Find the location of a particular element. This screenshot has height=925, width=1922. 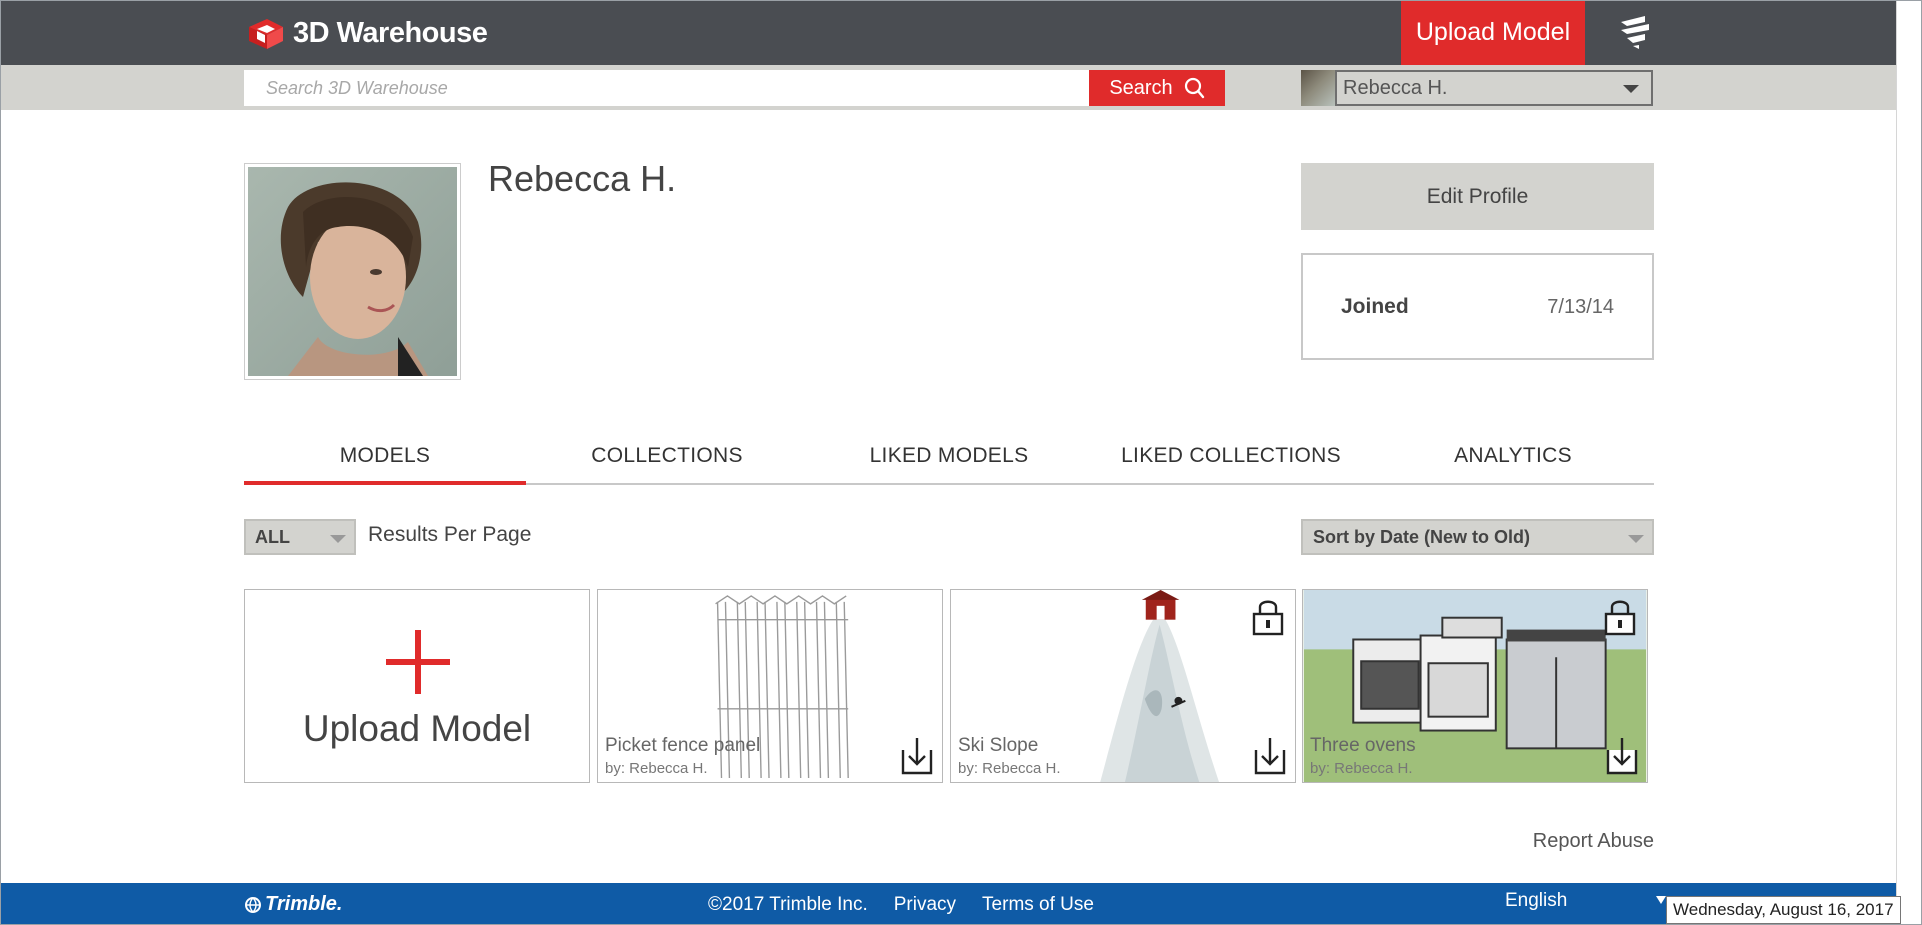

upload-model-card: Upload Model is located at coordinates (417, 686).